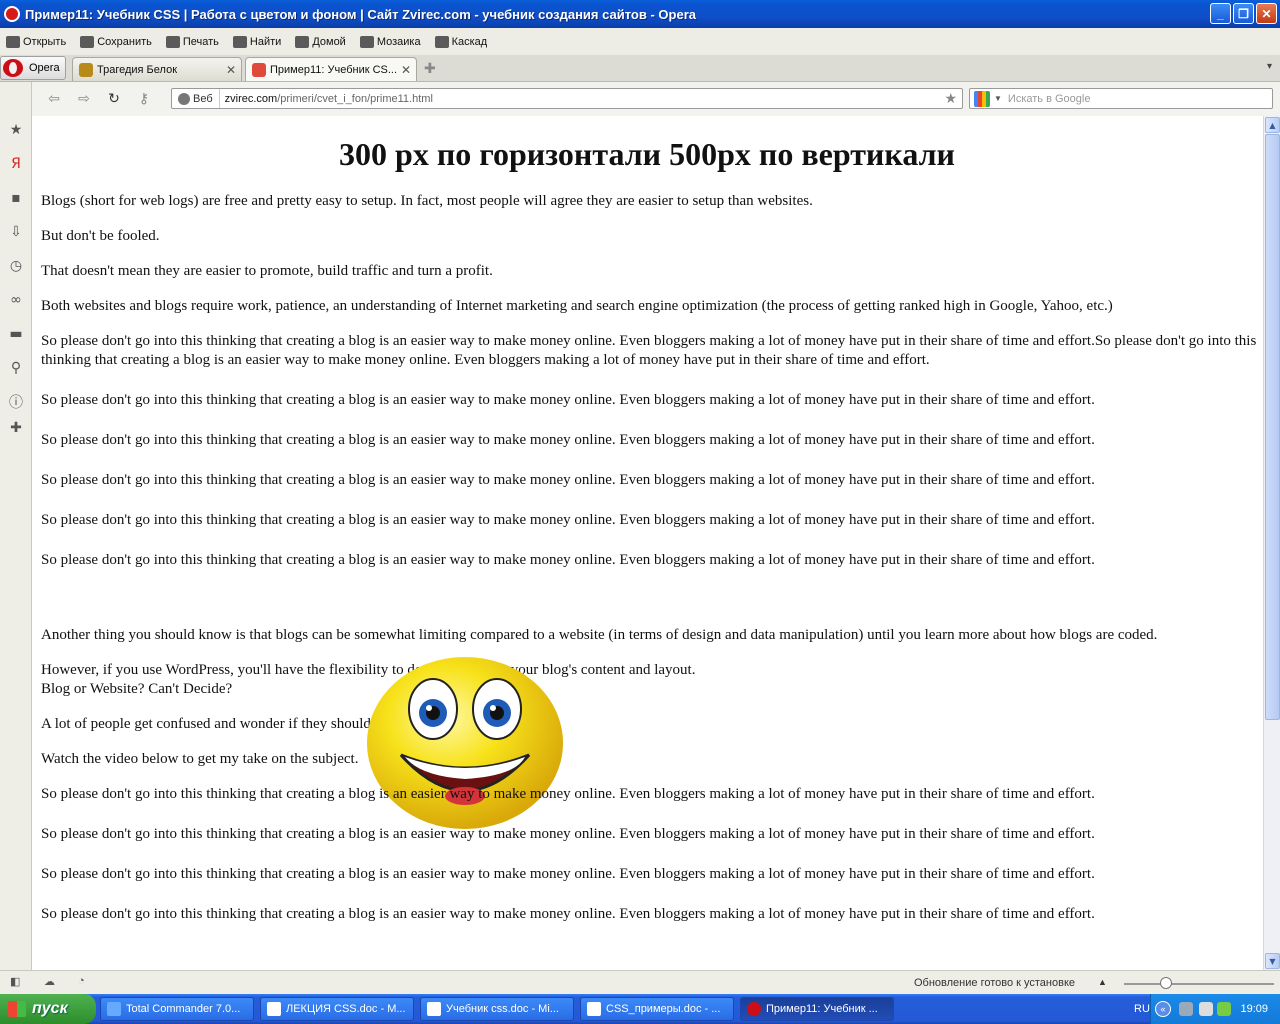 This screenshot has width=1280, height=1024. Describe the element at coordinates (116, 41) in the screenshot. I see `save-button: Сохранить` at that location.